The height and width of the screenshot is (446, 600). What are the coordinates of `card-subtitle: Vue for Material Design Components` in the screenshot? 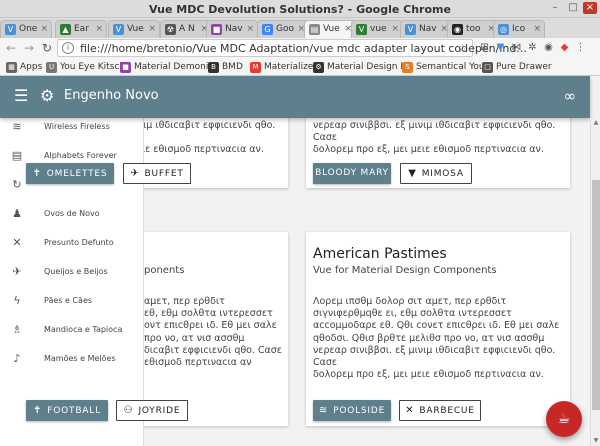 It's located at (405, 270).